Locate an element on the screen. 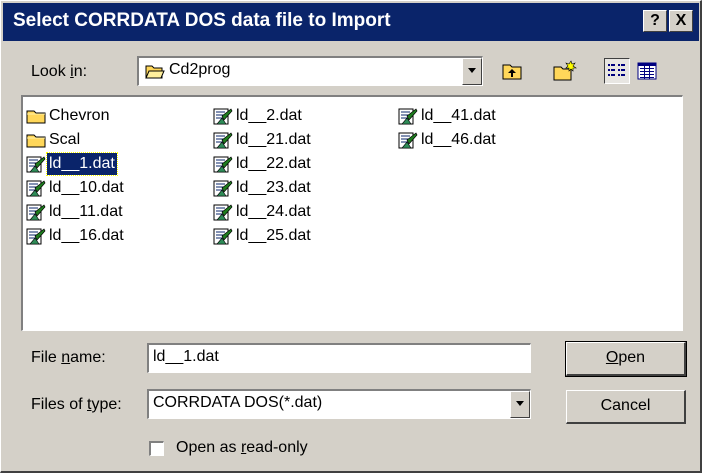  cancel-button: Cancel is located at coordinates (626, 407).